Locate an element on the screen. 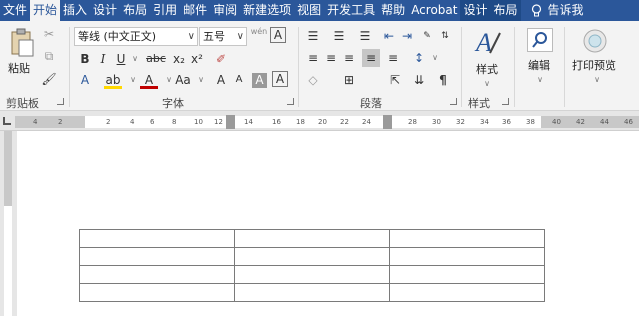 The width and height of the screenshot is (639, 316). shrink-font-icon: A is located at coordinates (239, 80).